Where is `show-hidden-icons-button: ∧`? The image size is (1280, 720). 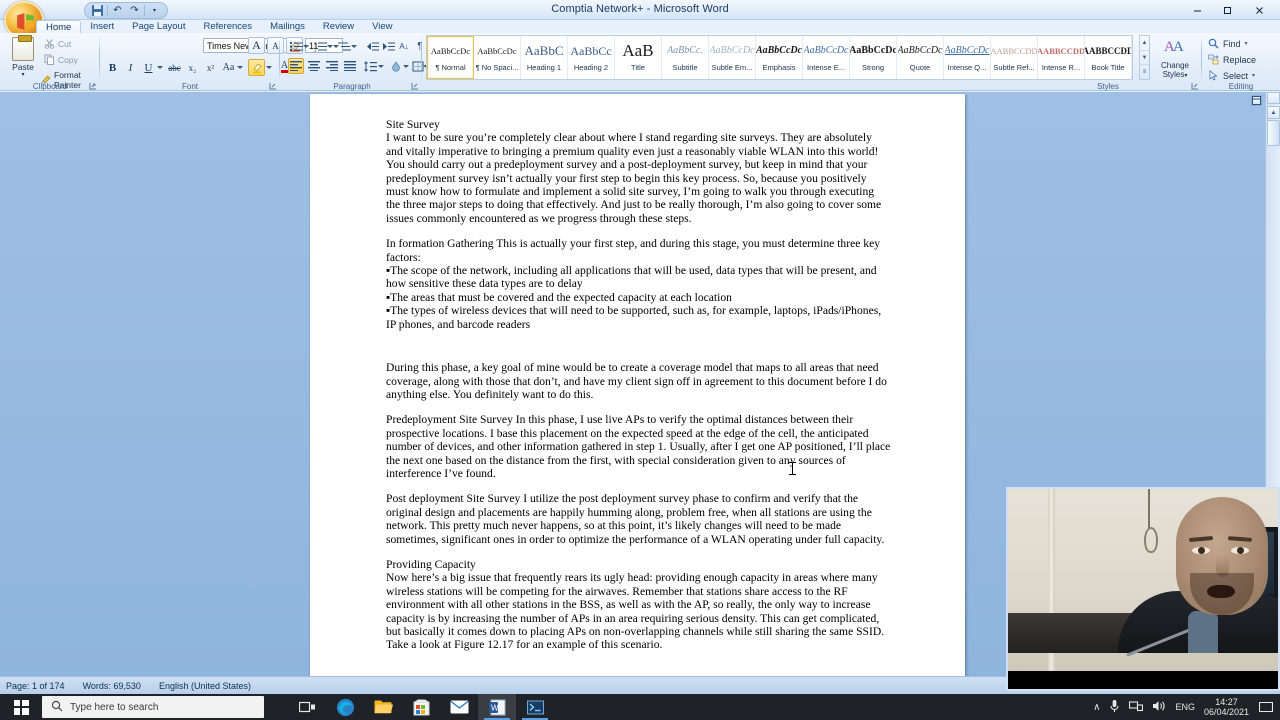 show-hidden-icons-button: ∧ is located at coordinates (1096, 707).